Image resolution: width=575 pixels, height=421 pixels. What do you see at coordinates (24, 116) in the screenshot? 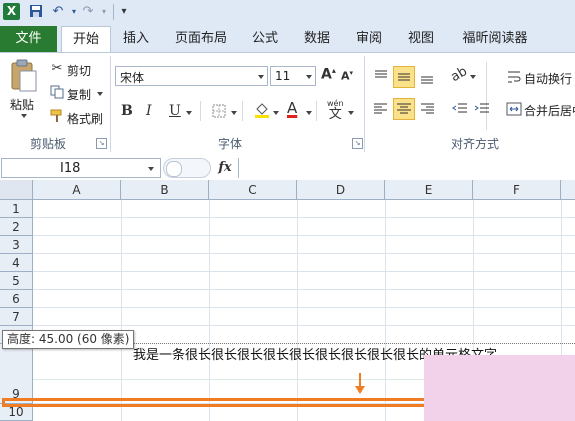
I see `paste-dropdown-icon` at bounding box center [24, 116].